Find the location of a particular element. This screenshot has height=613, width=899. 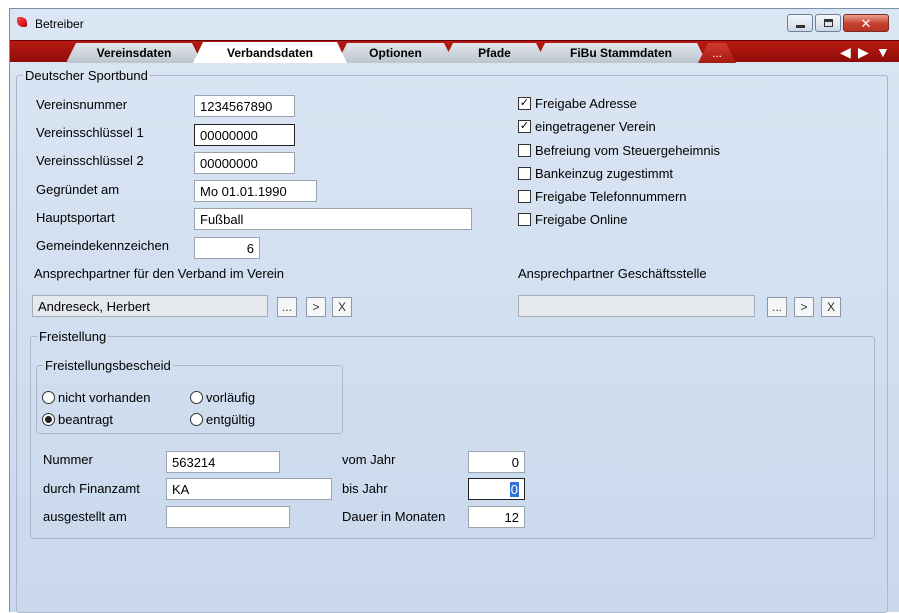

tab-vereinsdaten: Vereinsdaten is located at coordinates (134, 53).